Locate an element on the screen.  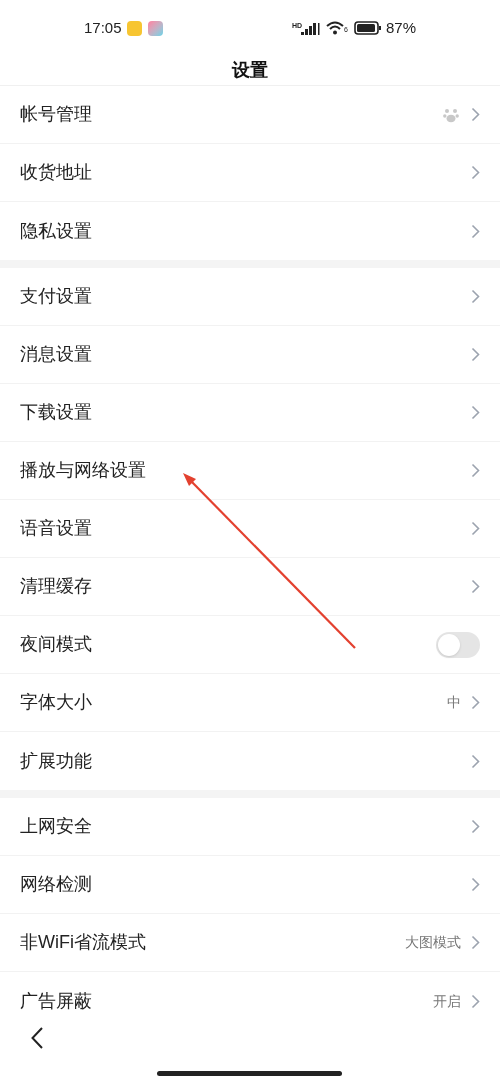
row-label: 支付设置 is located at coordinates (56, 296).